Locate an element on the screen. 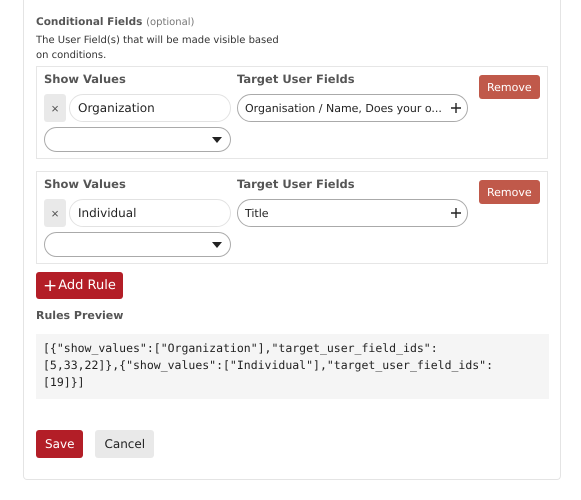 The height and width of the screenshot is (500, 581). add-rule-button: +Add Rule is located at coordinates (79, 285).